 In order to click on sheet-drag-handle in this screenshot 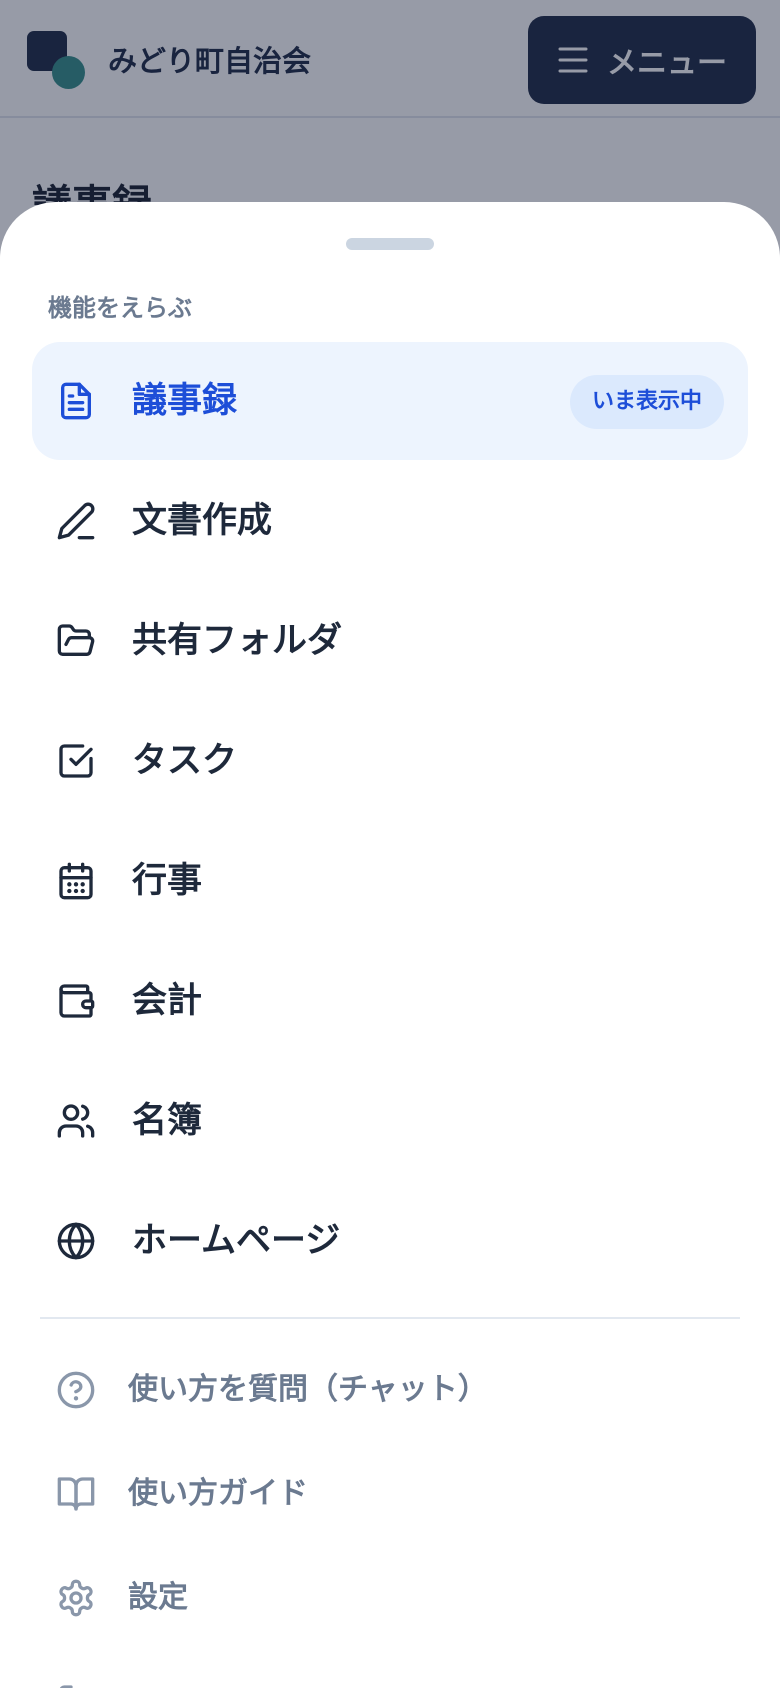, I will do `click(390, 244)`.